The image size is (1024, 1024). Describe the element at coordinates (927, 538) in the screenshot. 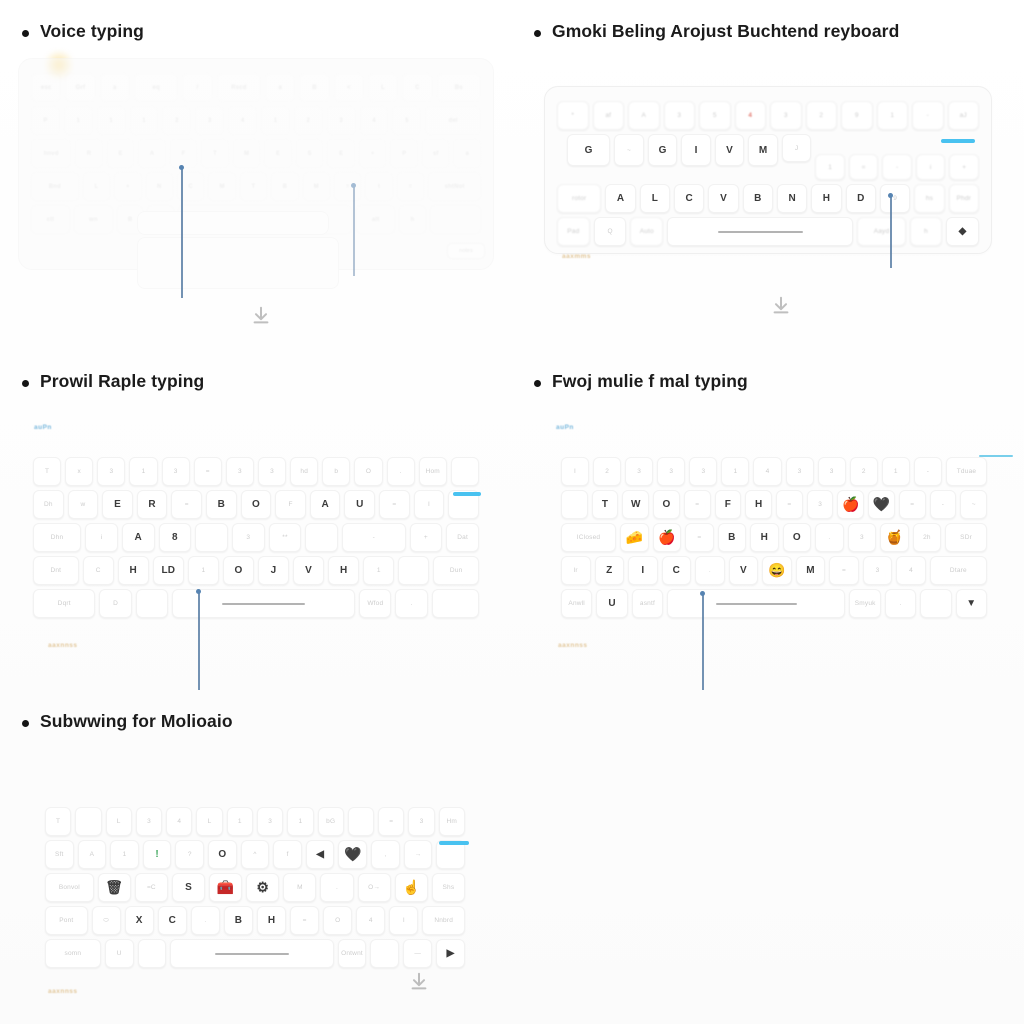

I see `key: 2h` at that location.